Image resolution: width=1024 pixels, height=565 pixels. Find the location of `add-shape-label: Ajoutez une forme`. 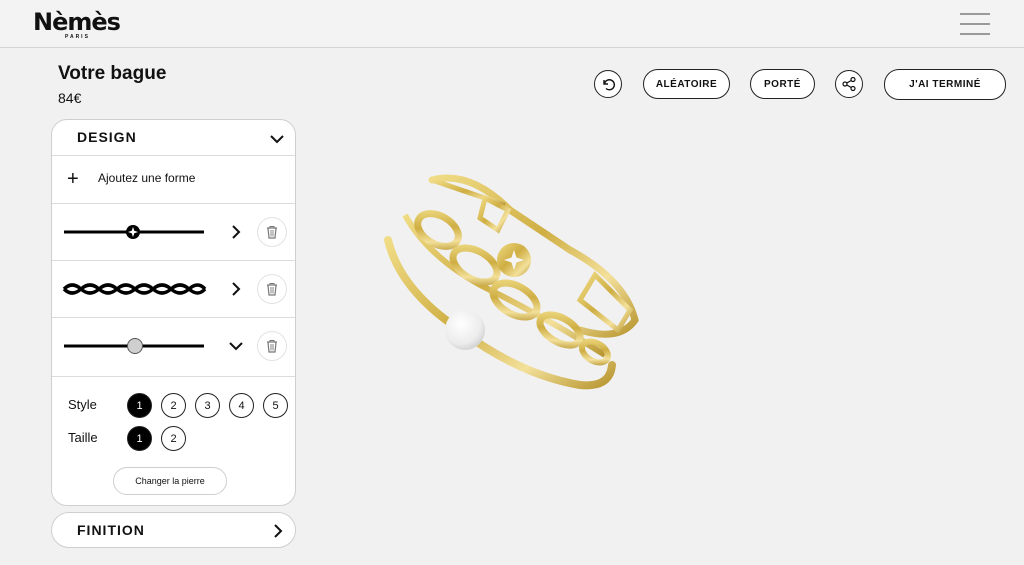

add-shape-label: Ajoutez une forme is located at coordinates (147, 178).